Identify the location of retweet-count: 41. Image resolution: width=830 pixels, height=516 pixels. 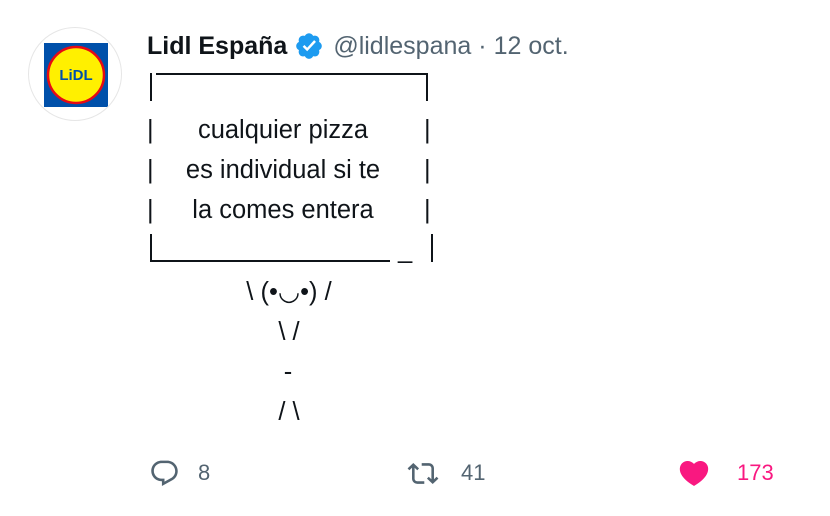
(473, 472).